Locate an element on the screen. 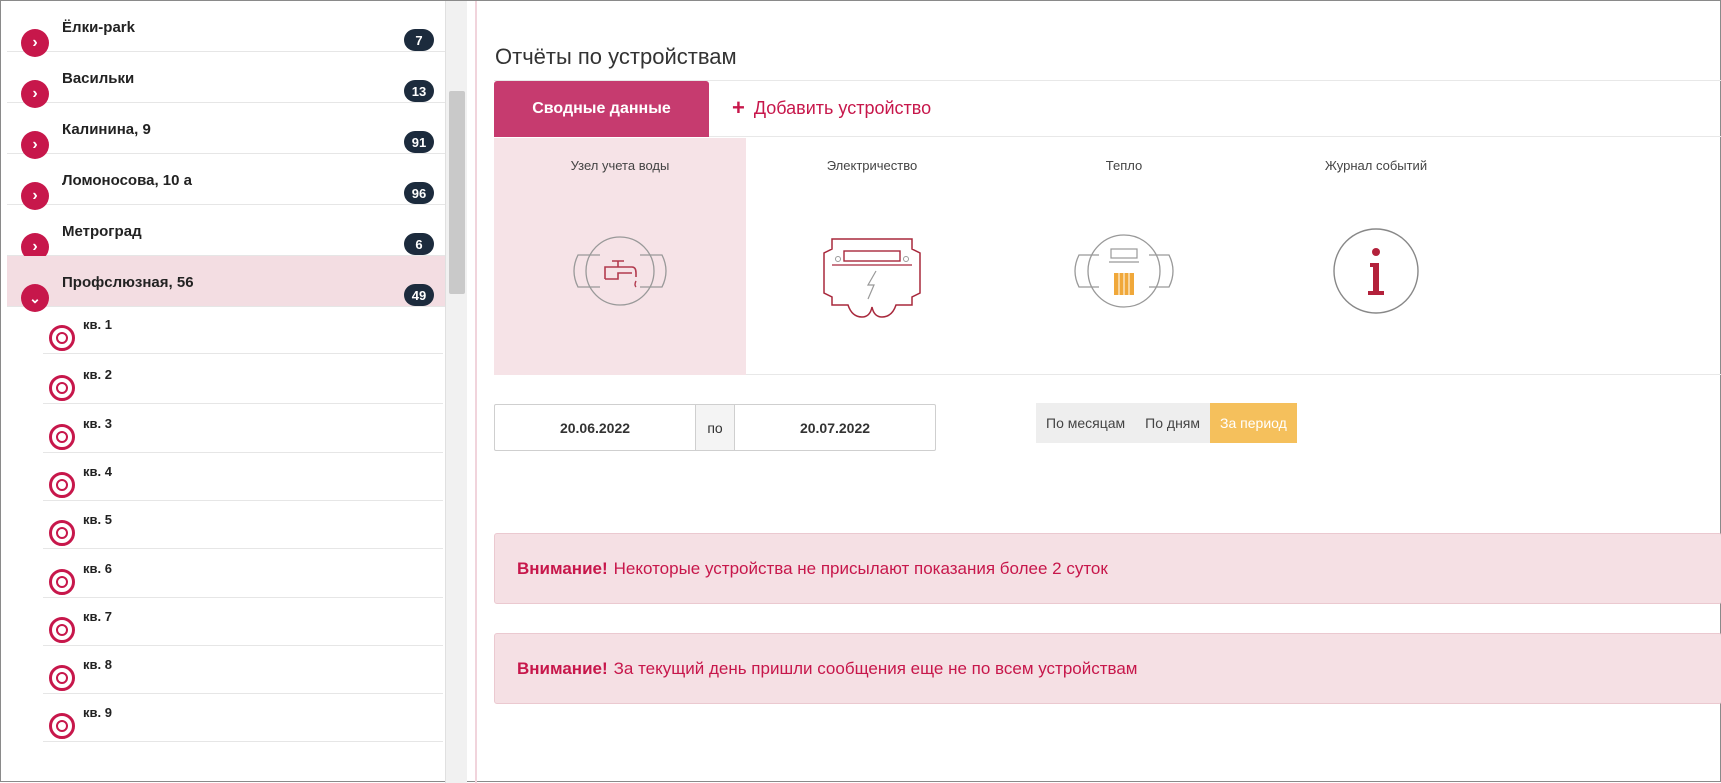 Image resolution: width=1721 pixels, height=783 pixels. add-device-label: Добавить устройство is located at coordinates (842, 107).